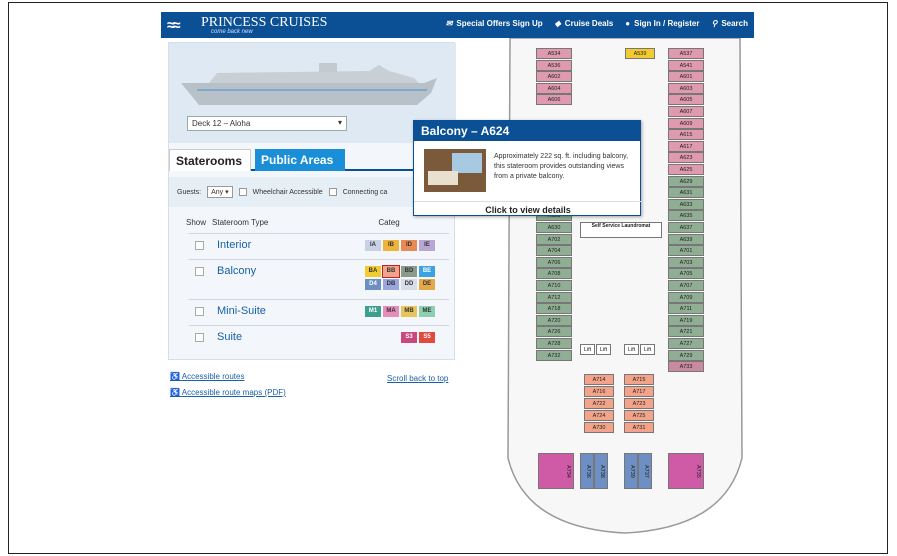  Describe the element at coordinates (587, 471) in the screenshot. I see `cabin-A736: A736` at that location.